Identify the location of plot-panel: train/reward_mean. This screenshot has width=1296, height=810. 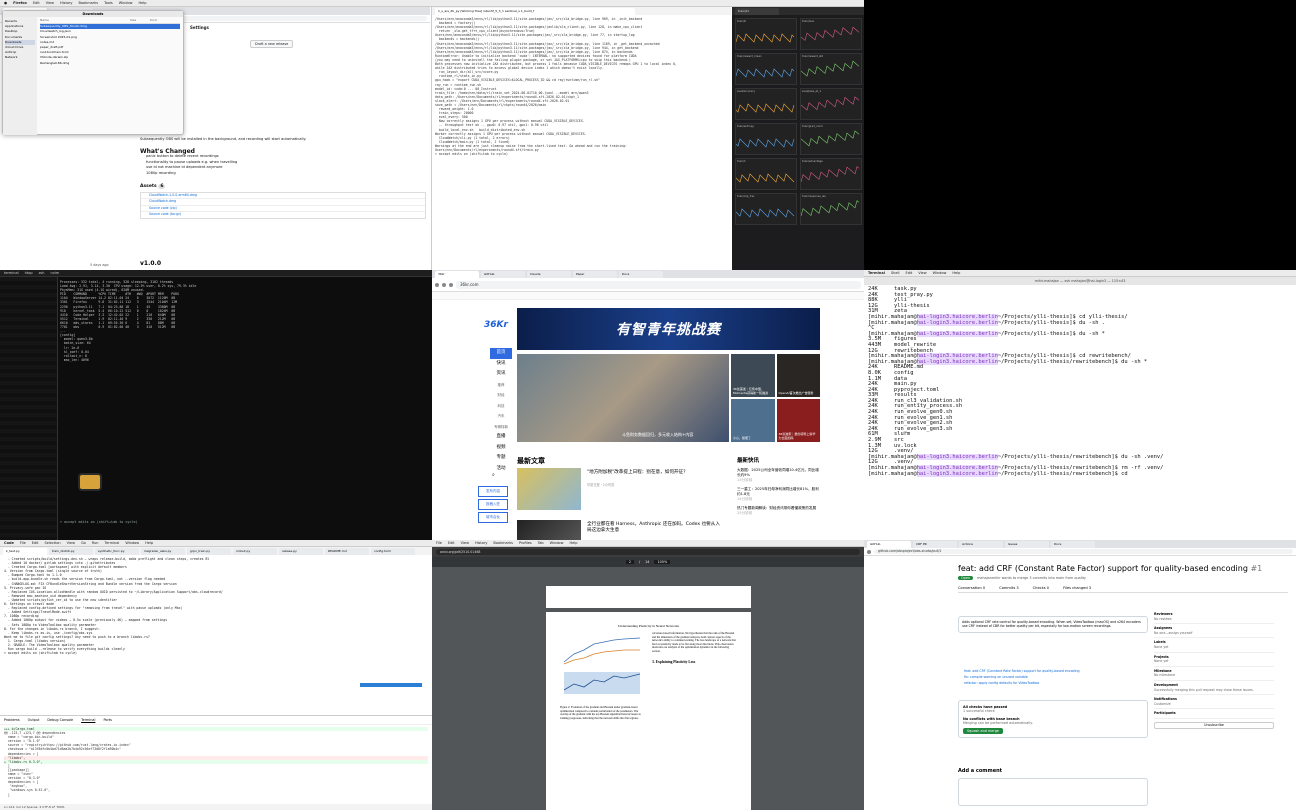
(766, 69).